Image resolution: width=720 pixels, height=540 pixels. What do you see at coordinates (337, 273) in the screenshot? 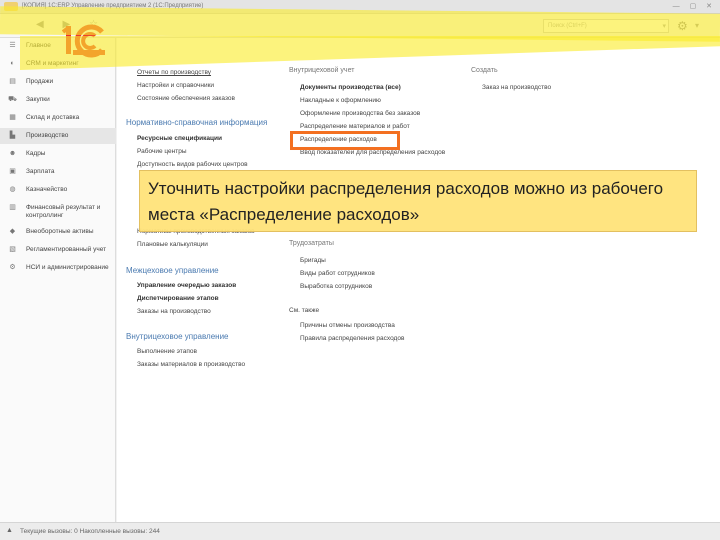
I see `link-work-types: Виды работ сотрудников` at bounding box center [337, 273].